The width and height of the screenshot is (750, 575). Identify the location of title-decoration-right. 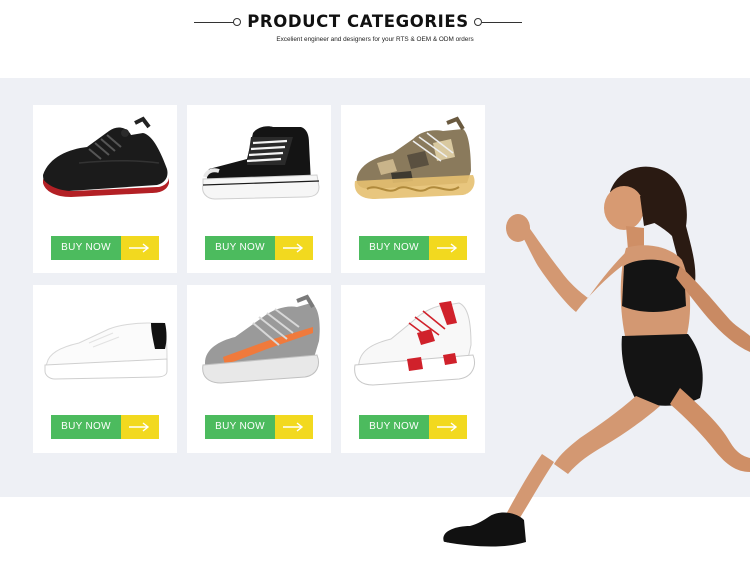
(502, 22).